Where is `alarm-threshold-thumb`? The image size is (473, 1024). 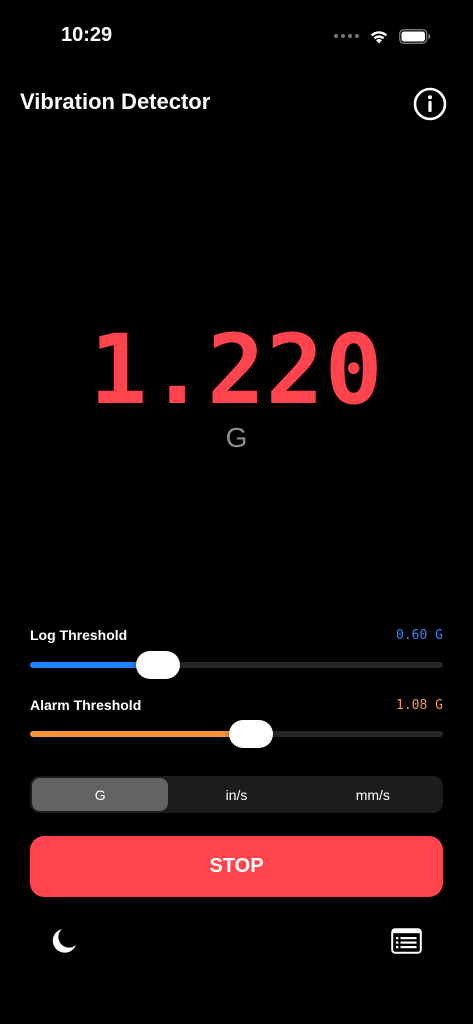
alarm-threshold-thumb is located at coordinates (250, 734).